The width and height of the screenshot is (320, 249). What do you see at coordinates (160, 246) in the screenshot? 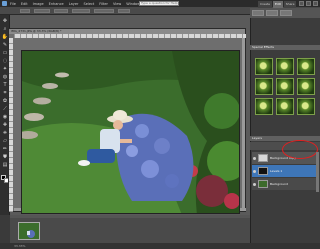
I see `status-bar: 33.33%` at bounding box center [160, 246].